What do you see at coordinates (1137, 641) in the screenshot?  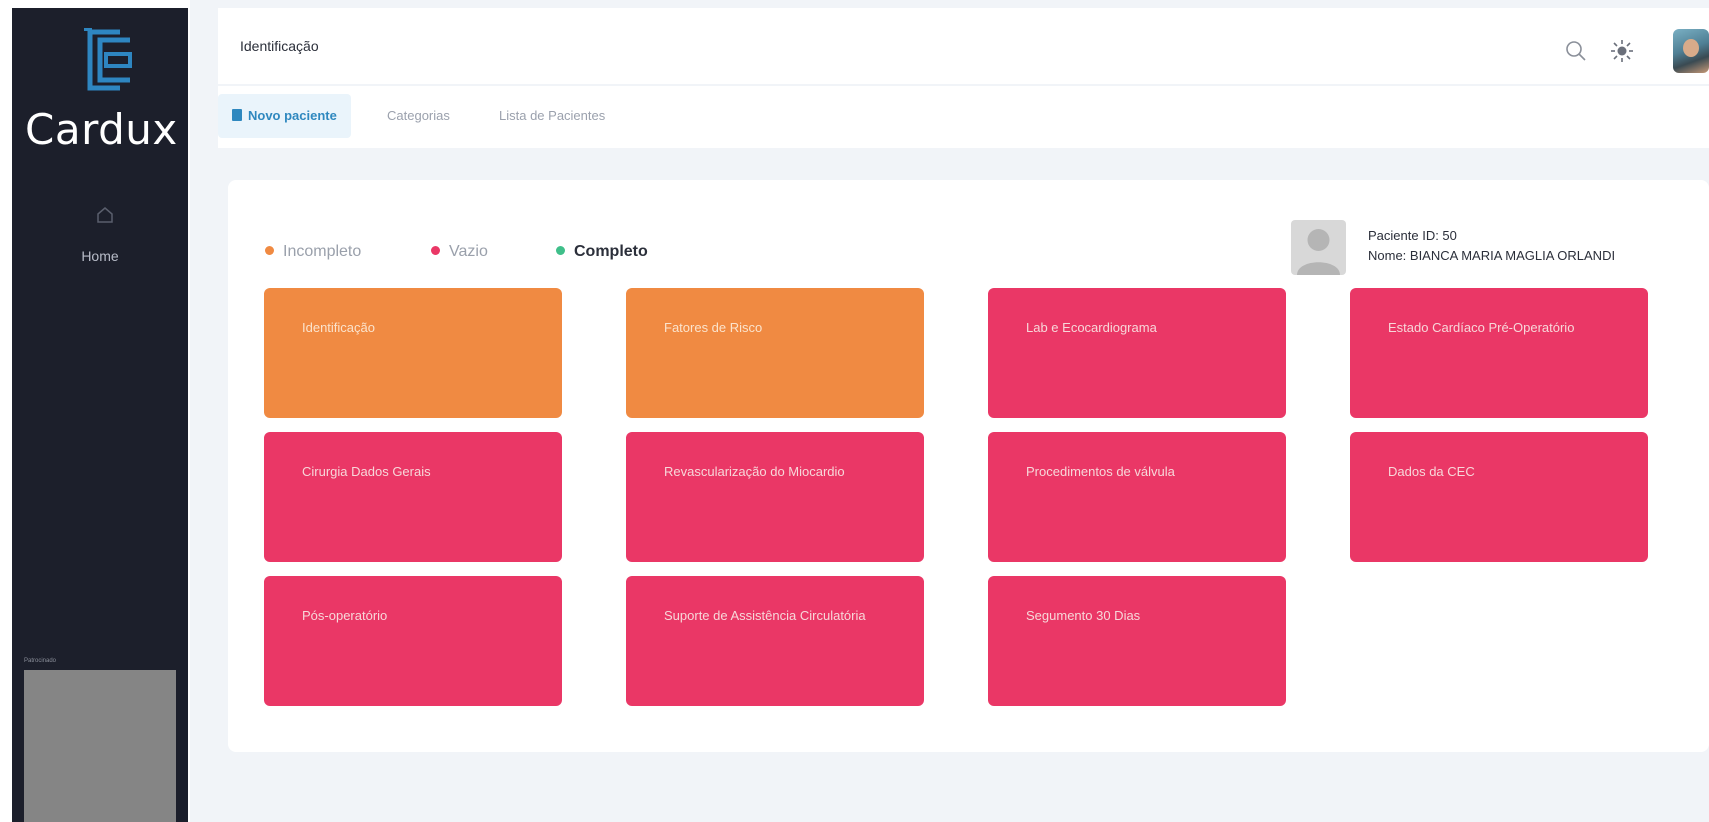 I see `category-tile-segumento-30-dias: Segumento 30 Dias` at bounding box center [1137, 641].